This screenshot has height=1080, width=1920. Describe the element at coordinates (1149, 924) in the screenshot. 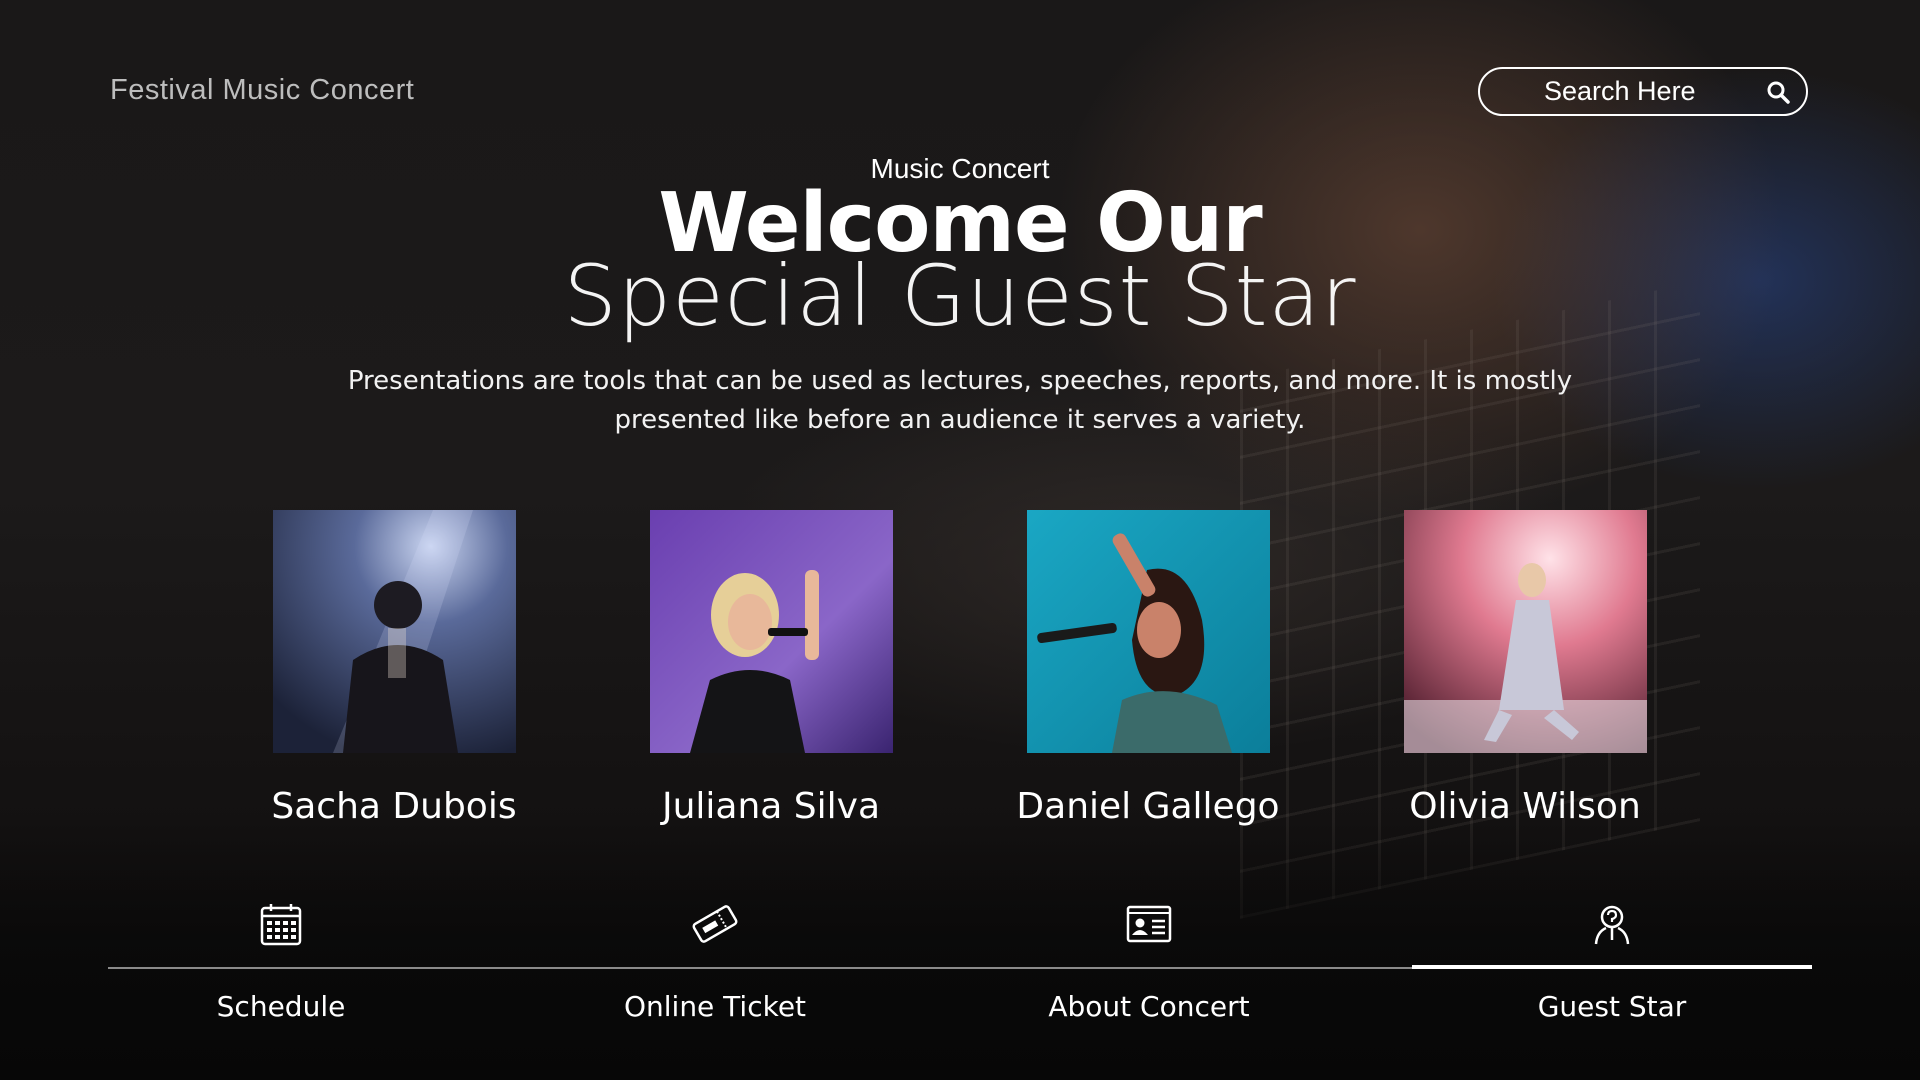

I see `id-card-icon` at that location.